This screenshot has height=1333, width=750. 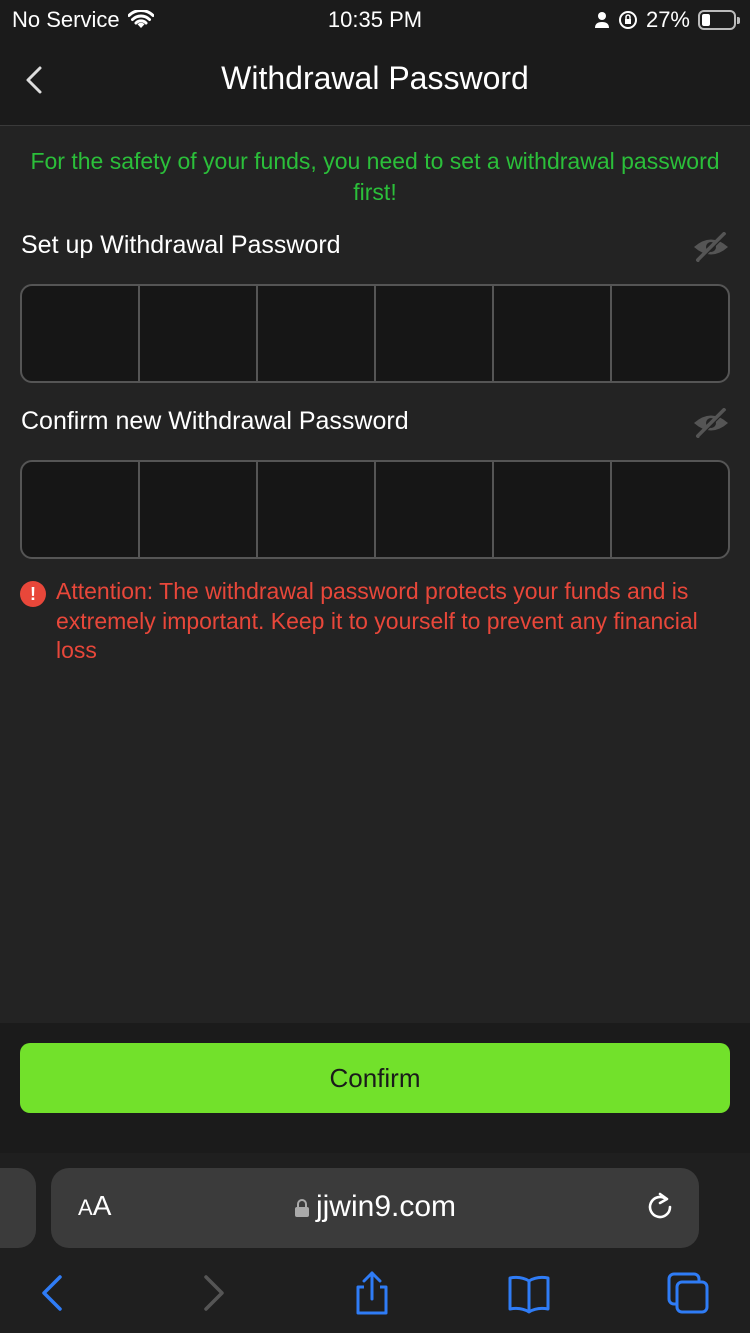 What do you see at coordinates (18, 1208) in the screenshot?
I see `previous-tab-preview` at bounding box center [18, 1208].